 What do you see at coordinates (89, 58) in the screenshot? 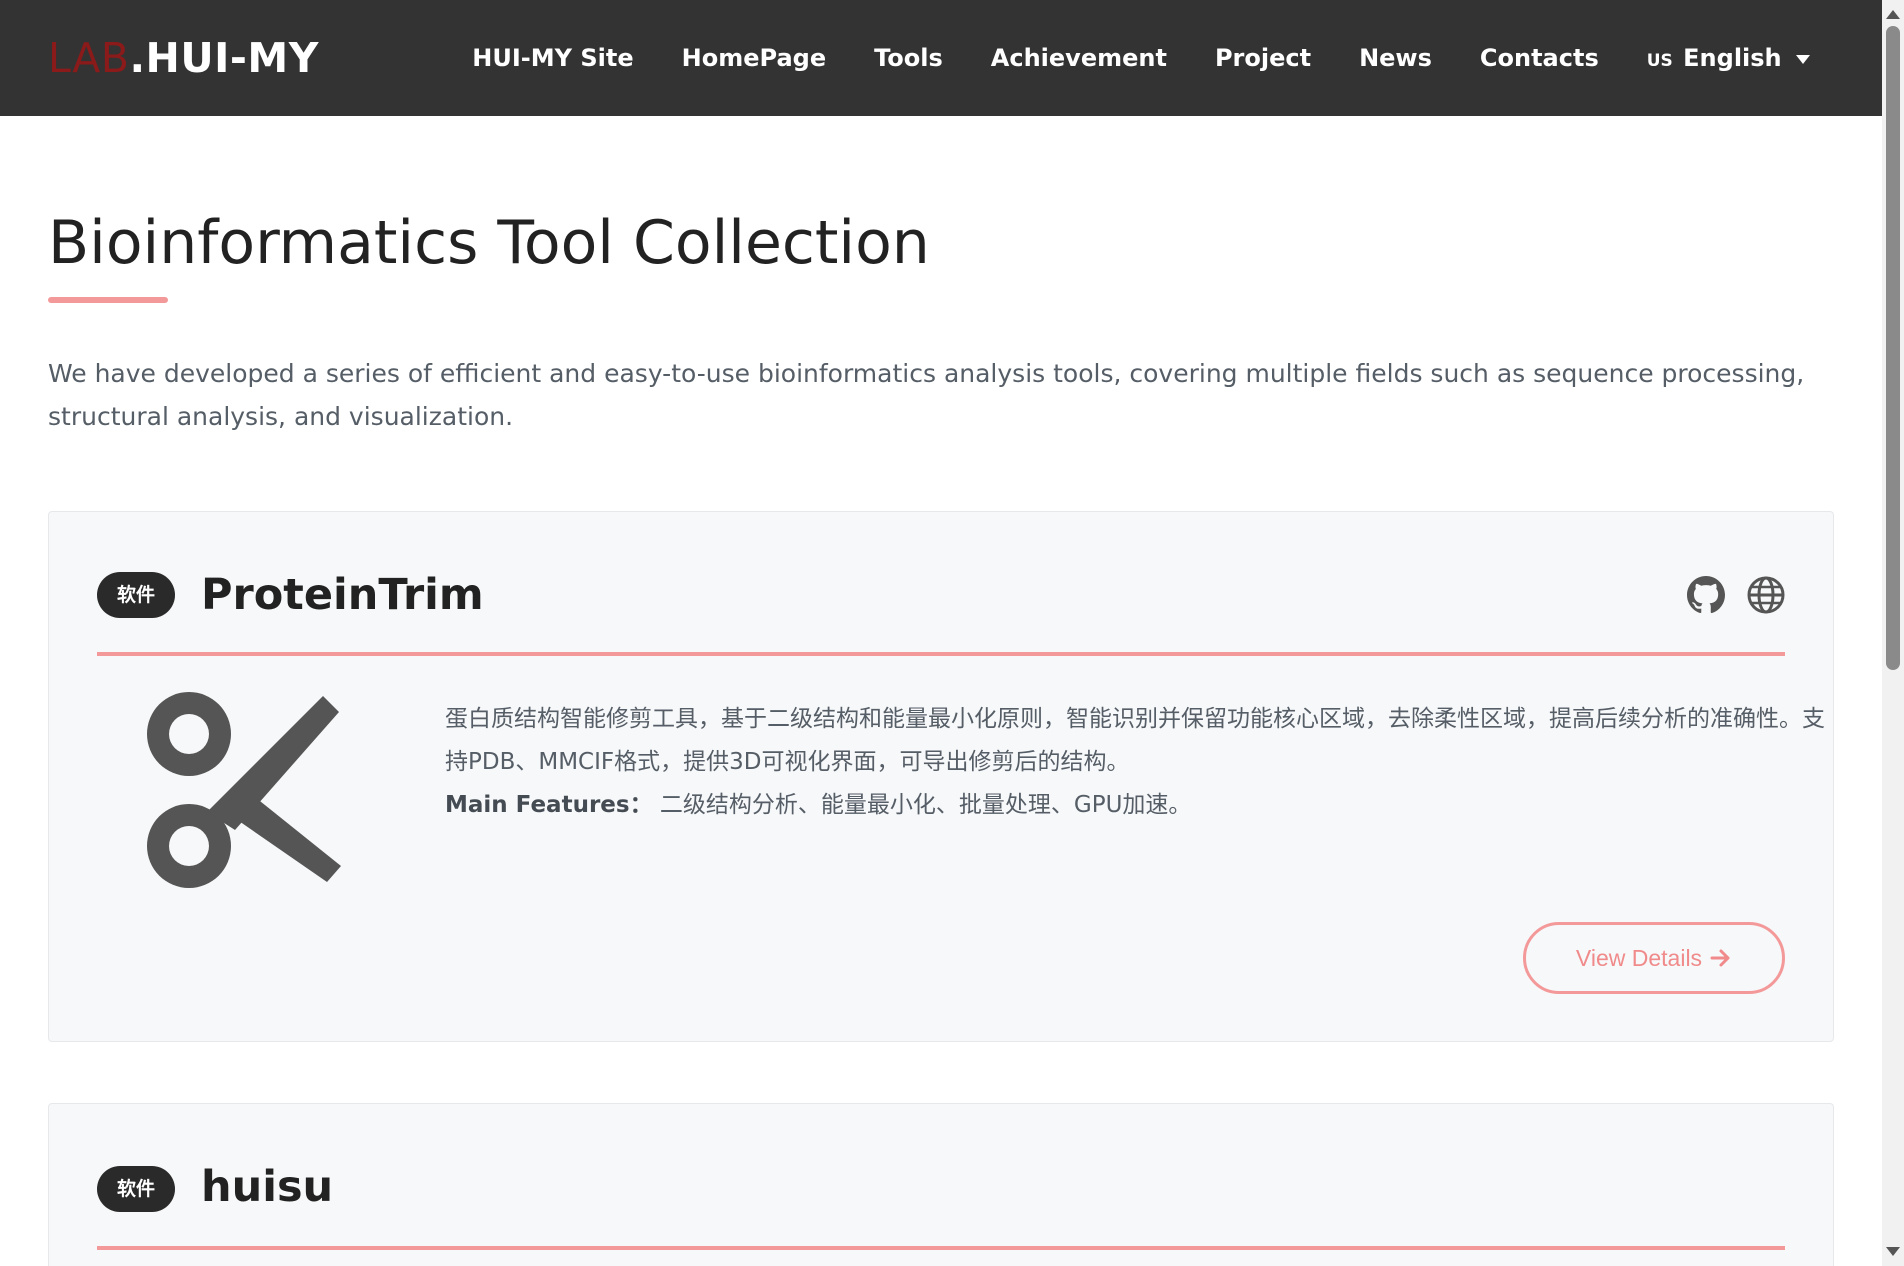
I see `logo-prefix: LAB` at bounding box center [89, 58].